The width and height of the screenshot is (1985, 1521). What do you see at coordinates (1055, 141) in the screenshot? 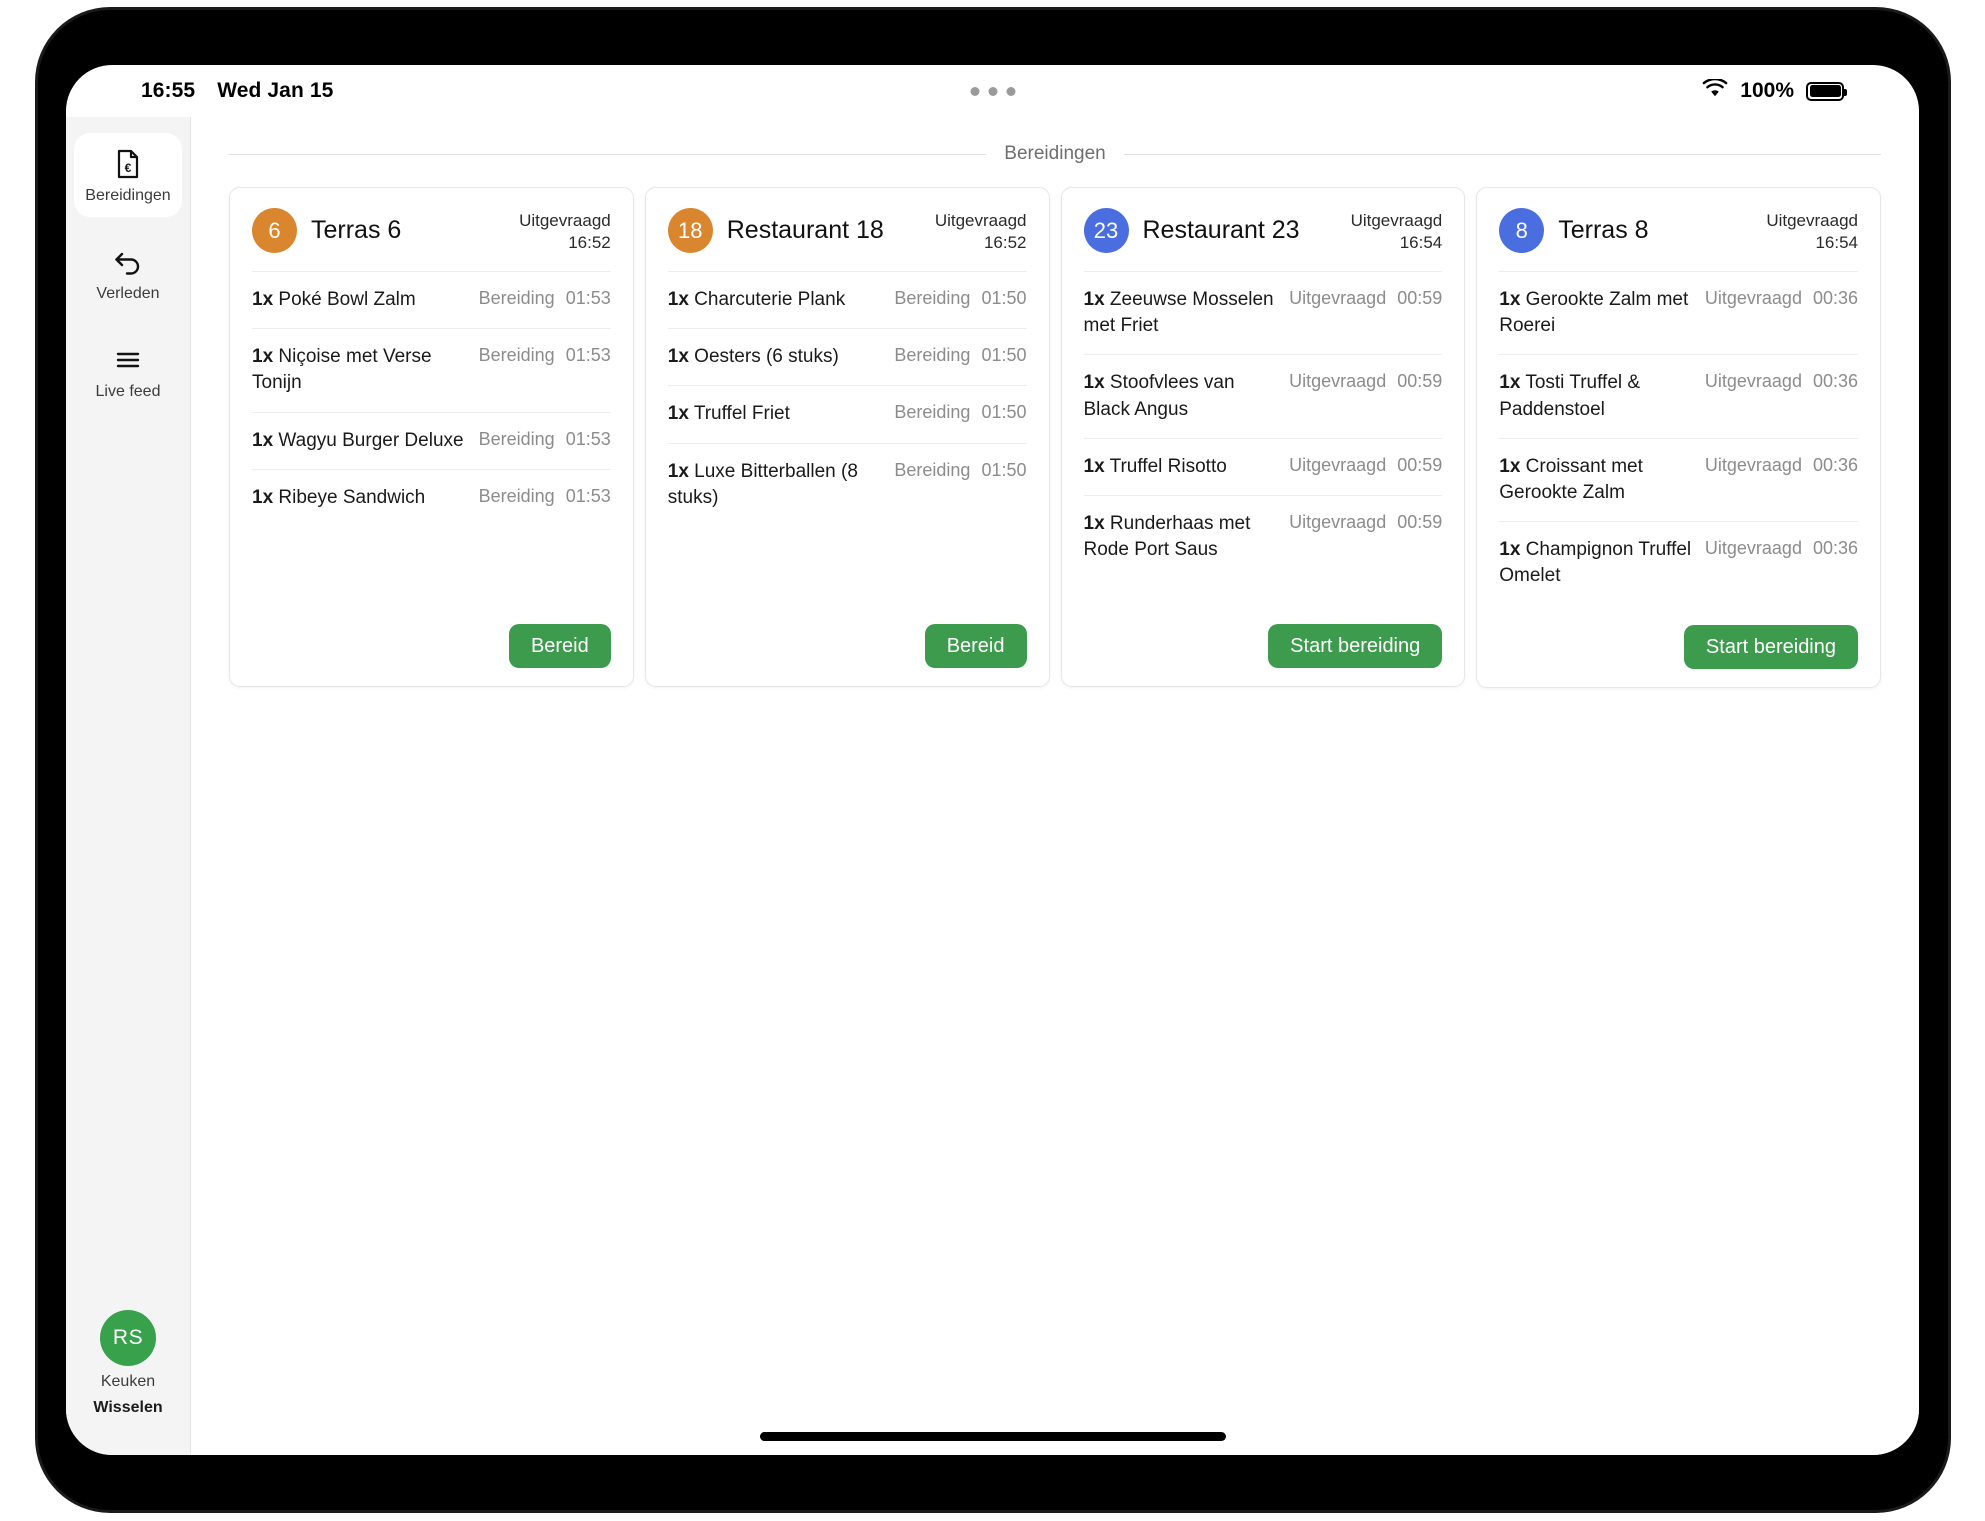
I see `section-header: Bereidingen` at bounding box center [1055, 141].